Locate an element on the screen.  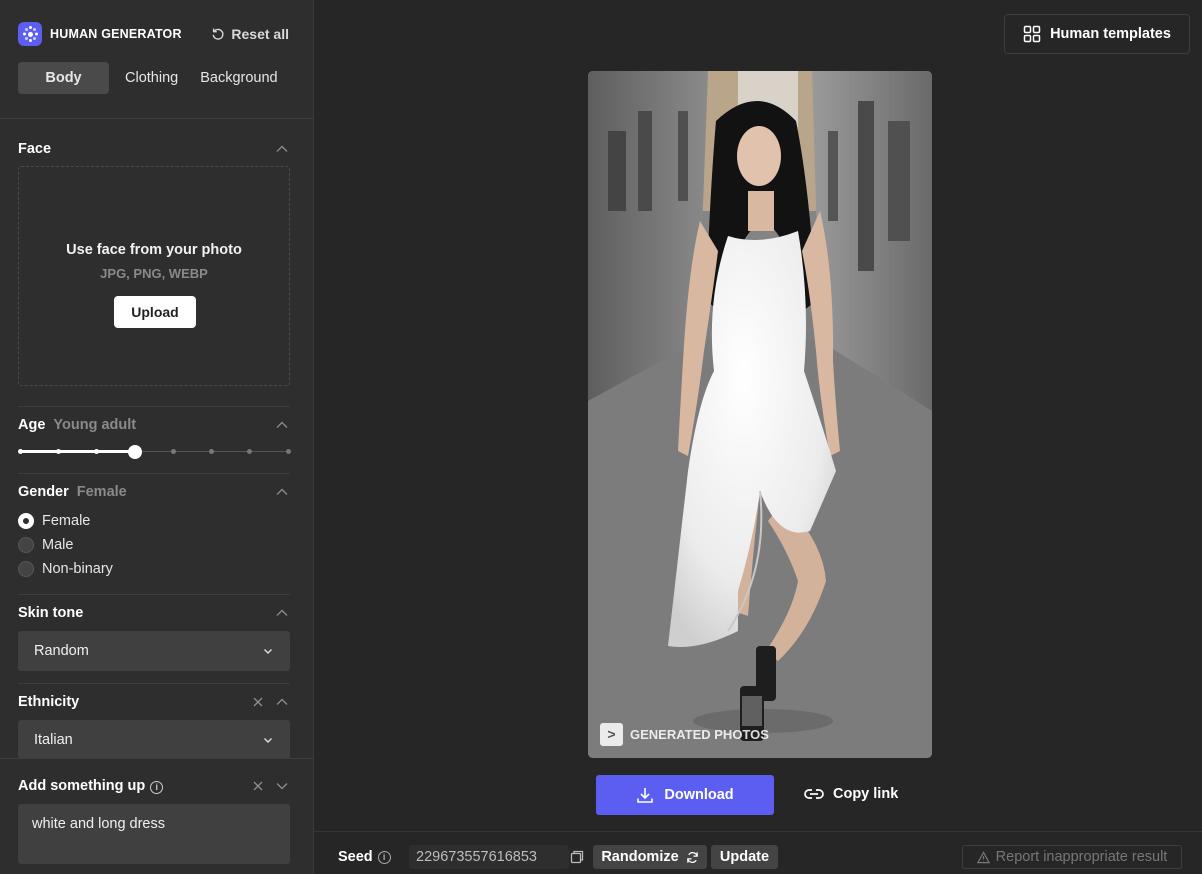
human-generator-logo-icon is located at coordinates (30, 34).